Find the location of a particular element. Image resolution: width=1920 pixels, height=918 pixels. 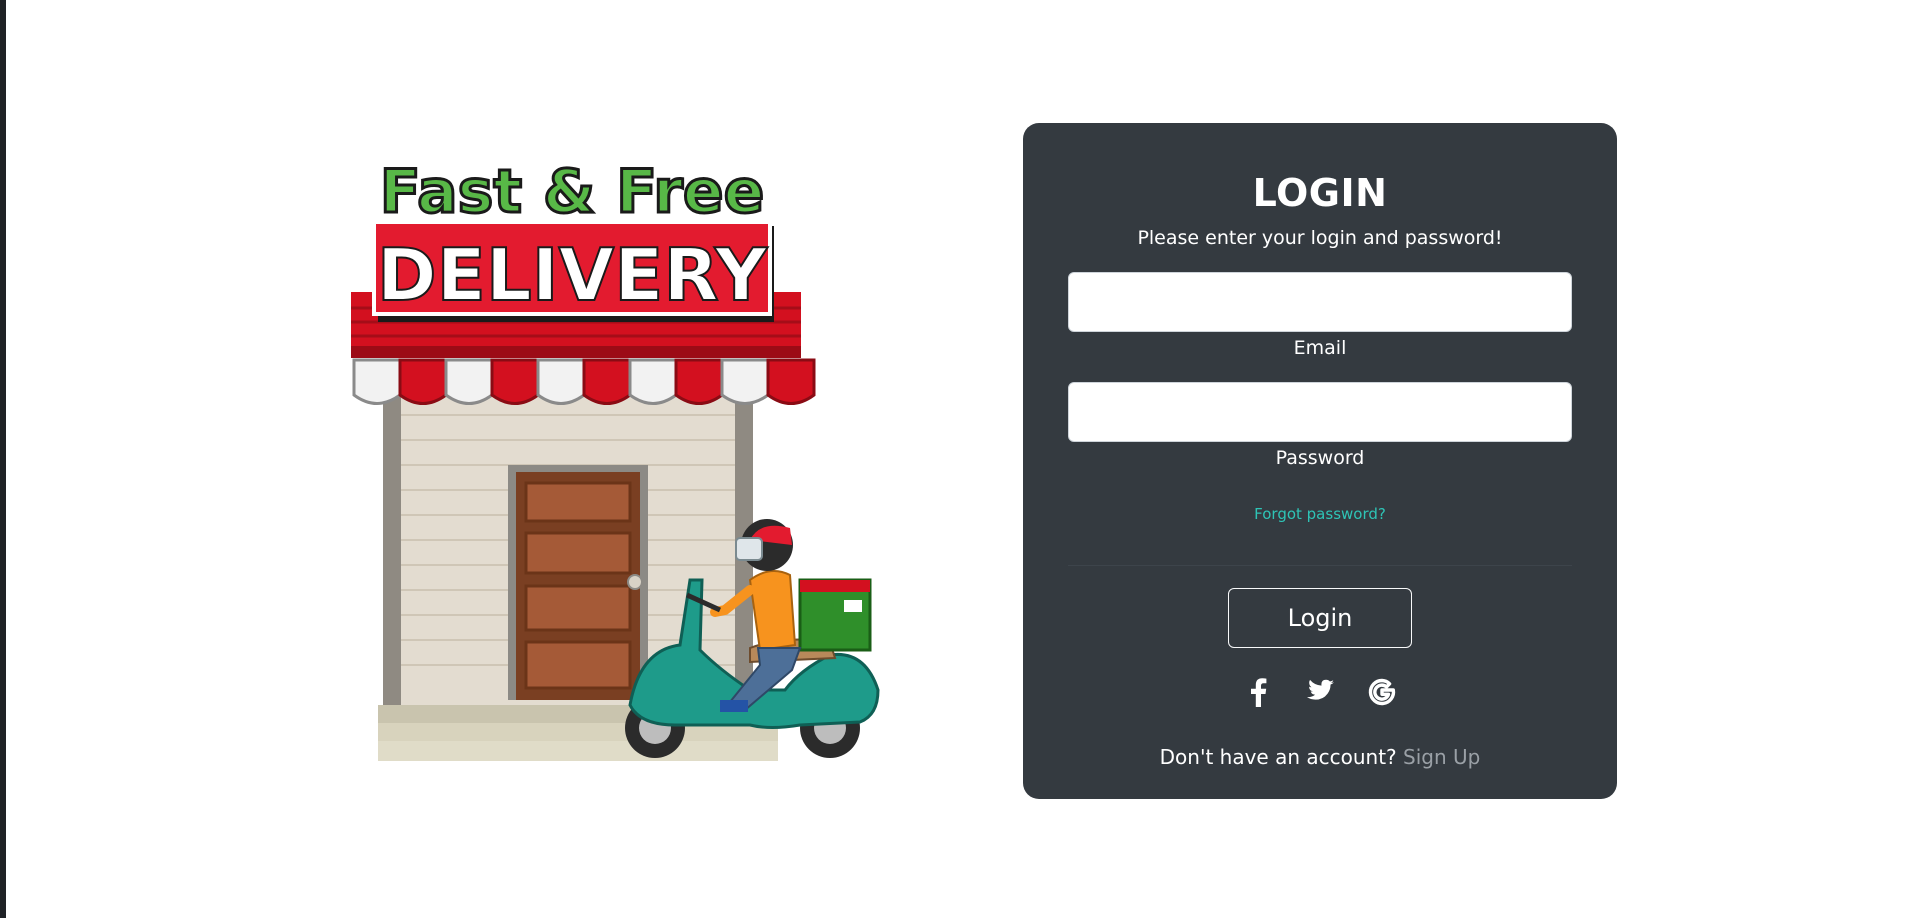

building-left-pillar is located at coordinates (392, 532).